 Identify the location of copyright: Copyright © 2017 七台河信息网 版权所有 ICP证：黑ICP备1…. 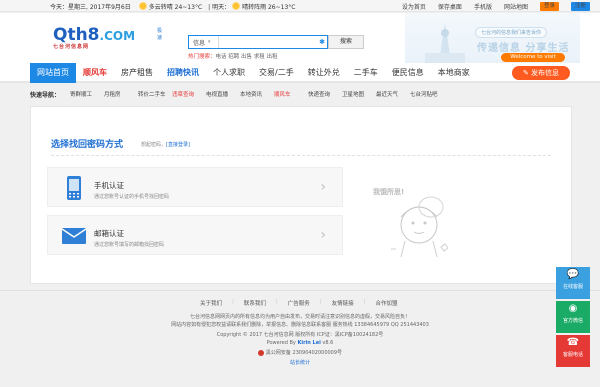
(300, 335).